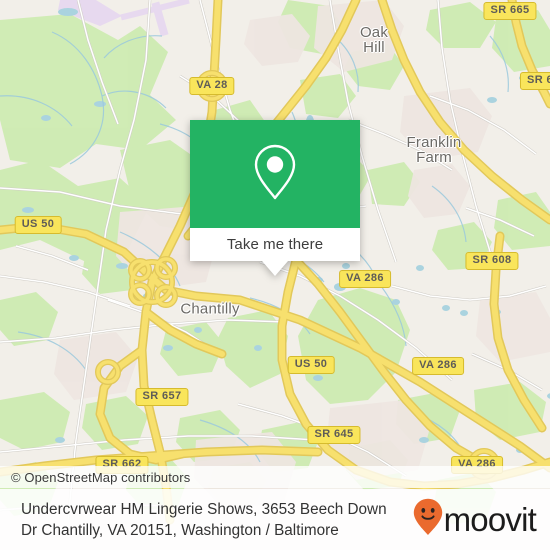 Image resolution: width=550 pixels, height=550 pixels. What do you see at coordinates (428, 519) in the screenshot?
I see `moovit-pin-smile-icon` at bounding box center [428, 519].